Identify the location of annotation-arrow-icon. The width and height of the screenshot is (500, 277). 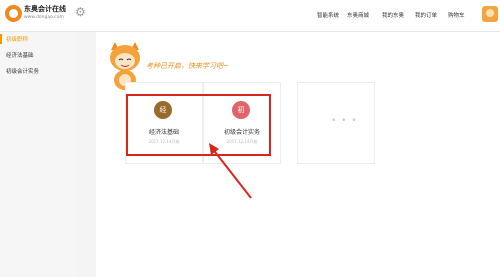
(230, 171).